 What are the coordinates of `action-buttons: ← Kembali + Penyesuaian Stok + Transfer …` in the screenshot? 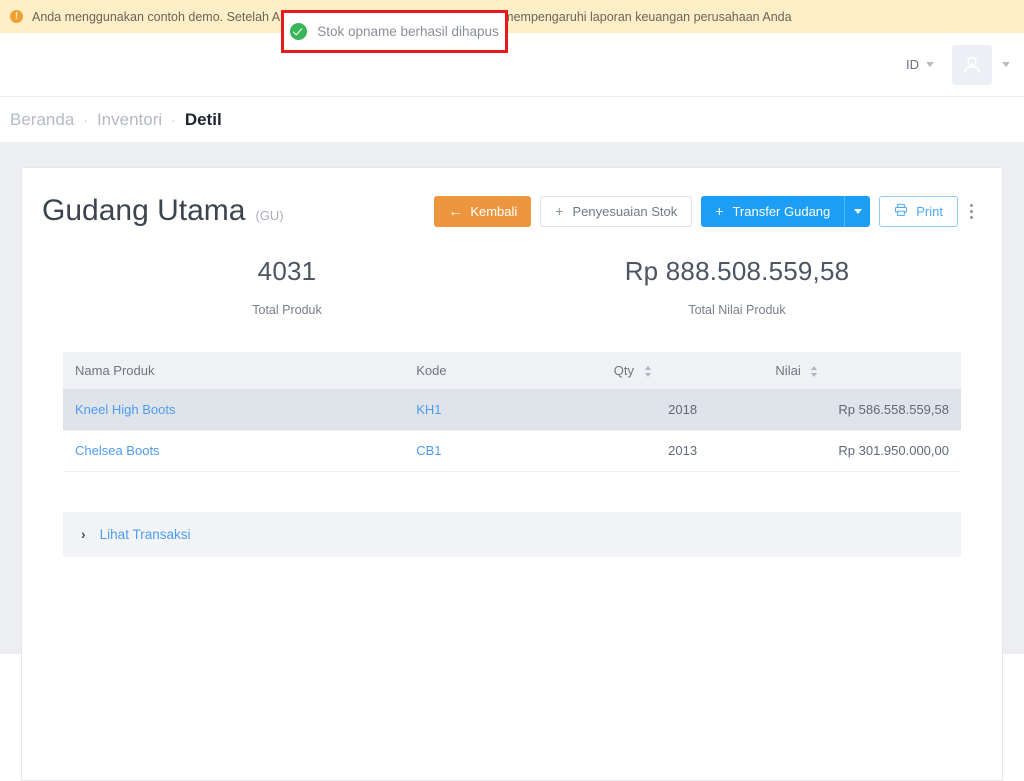 It's located at (708, 211).